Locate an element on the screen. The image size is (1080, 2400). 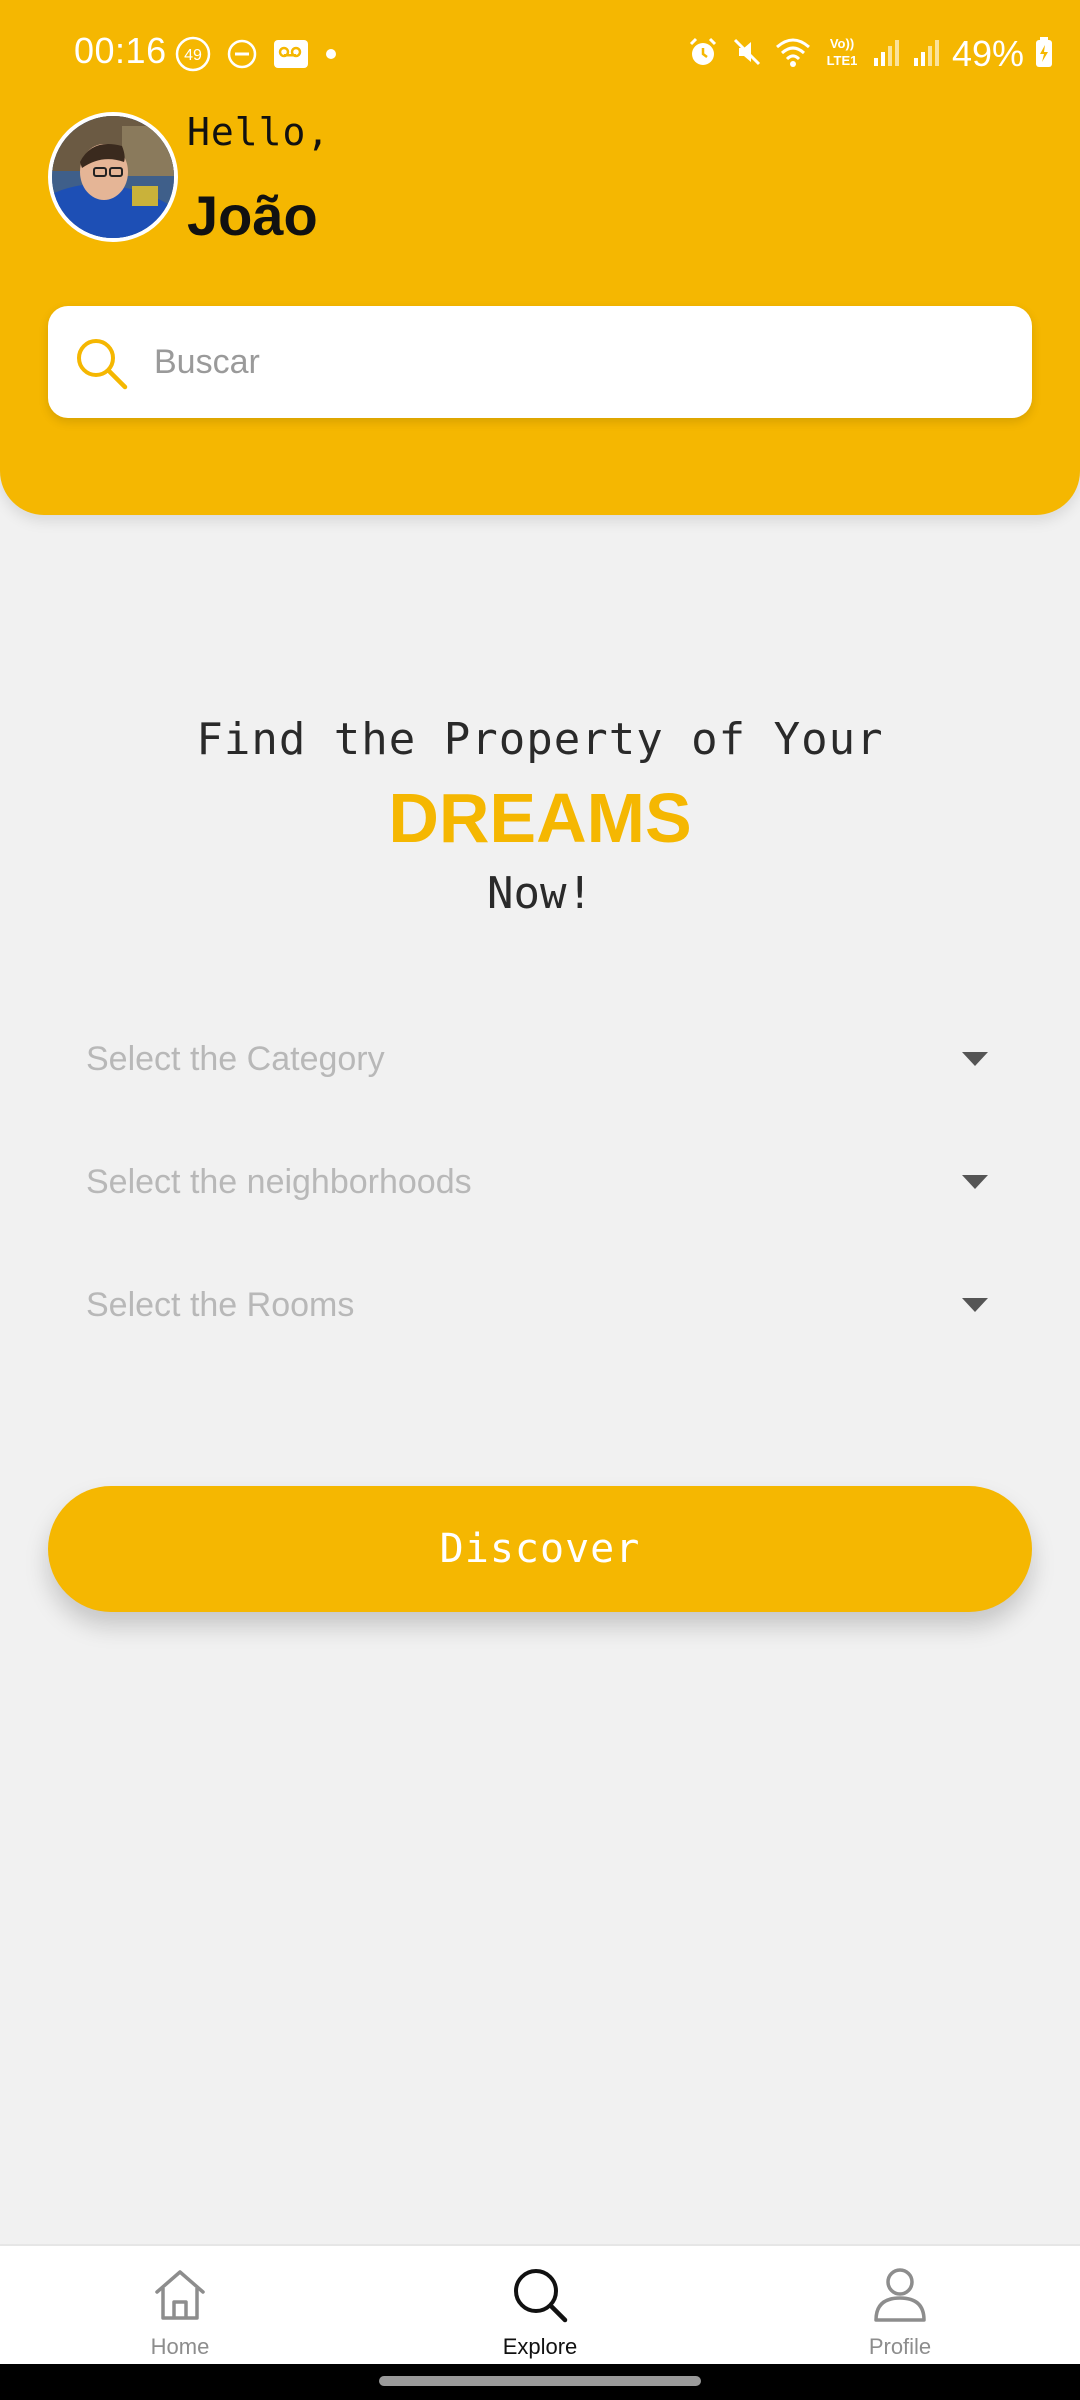
dot-icon is located at coordinates (331, 56).